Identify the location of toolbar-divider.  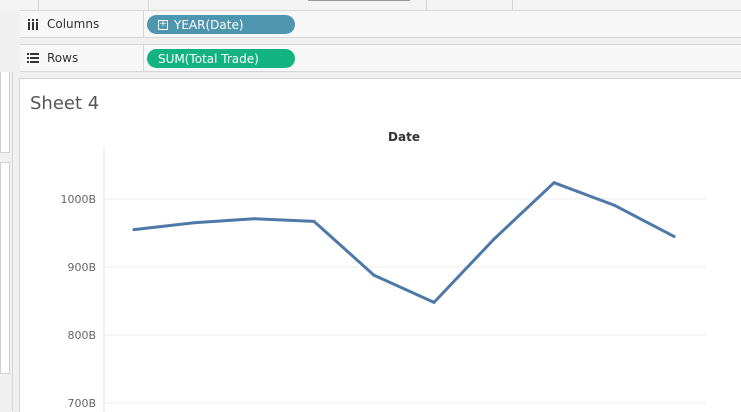
(359, 0).